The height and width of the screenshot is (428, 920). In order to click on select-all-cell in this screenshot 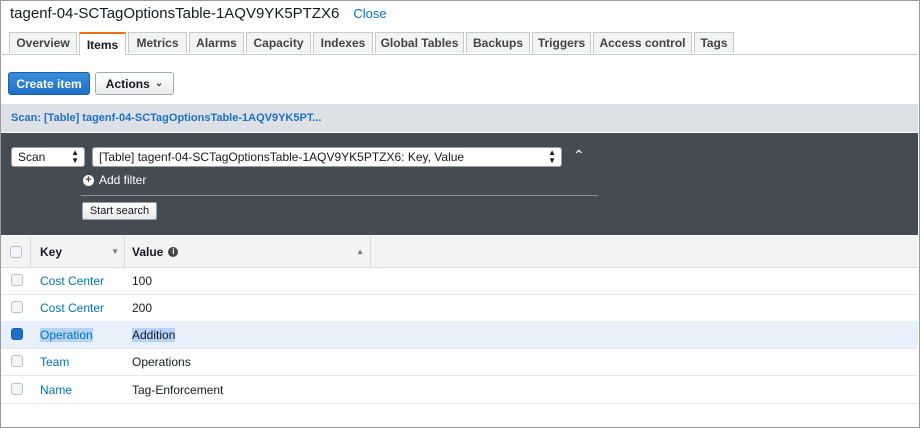, I will do `click(16, 251)`.